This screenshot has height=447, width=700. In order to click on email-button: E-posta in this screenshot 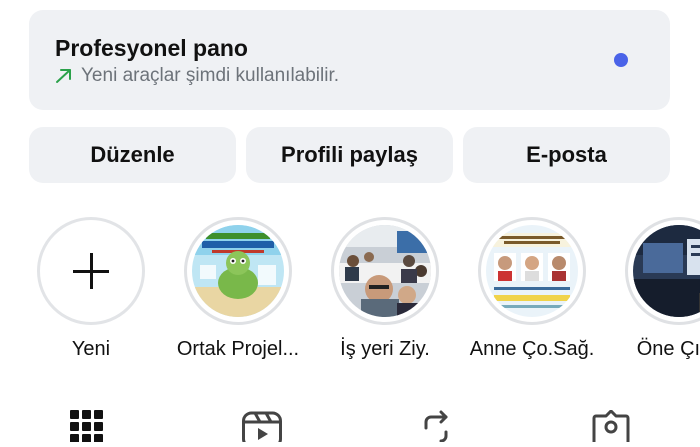, I will do `click(566, 155)`.